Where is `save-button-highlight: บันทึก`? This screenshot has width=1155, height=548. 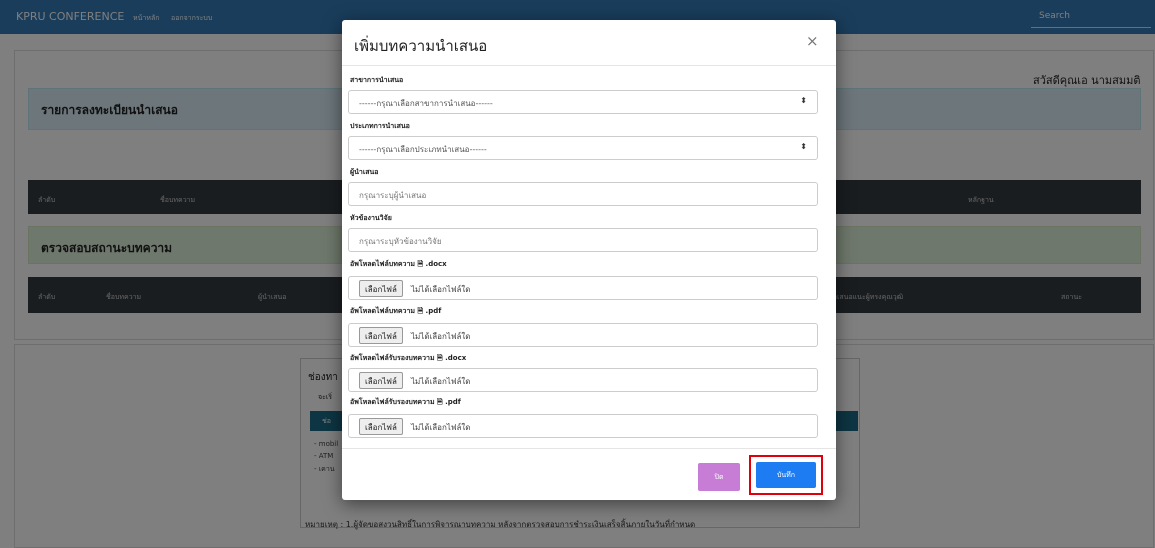 save-button-highlight: บันทึก is located at coordinates (786, 475).